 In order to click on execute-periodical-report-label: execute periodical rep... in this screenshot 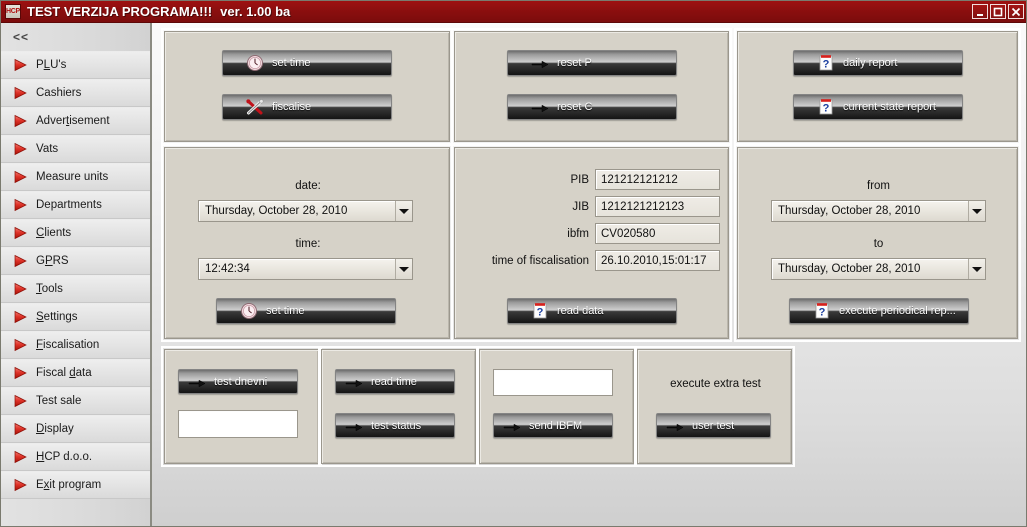, I will do `click(897, 311)`.